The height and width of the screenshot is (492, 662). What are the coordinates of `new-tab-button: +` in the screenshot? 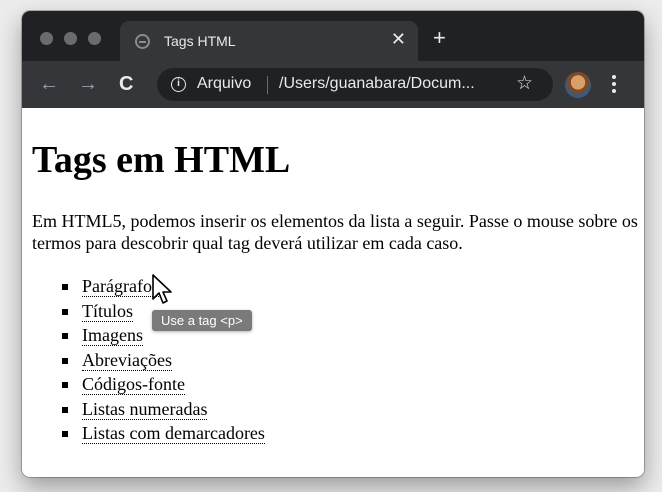 It's located at (439, 38).